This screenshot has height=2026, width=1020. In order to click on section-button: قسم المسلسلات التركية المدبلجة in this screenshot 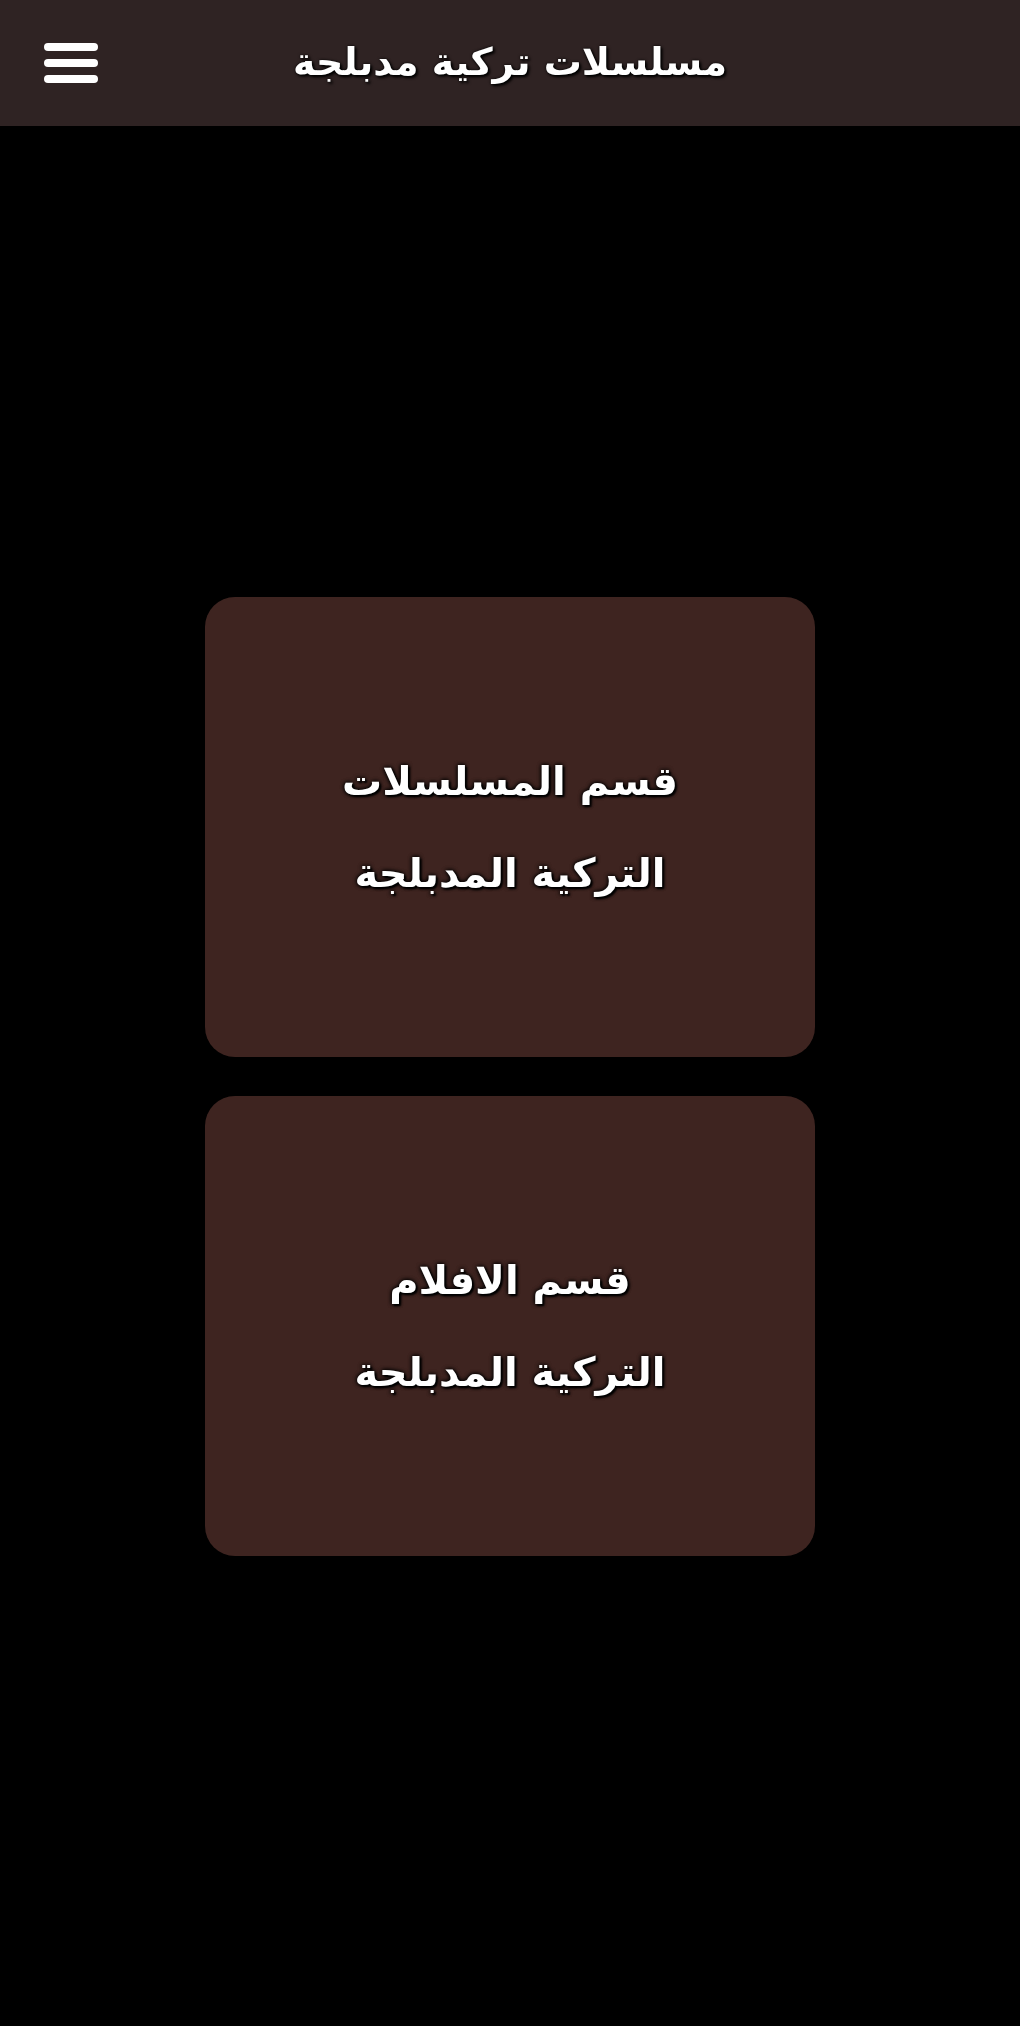, I will do `click(510, 826)`.